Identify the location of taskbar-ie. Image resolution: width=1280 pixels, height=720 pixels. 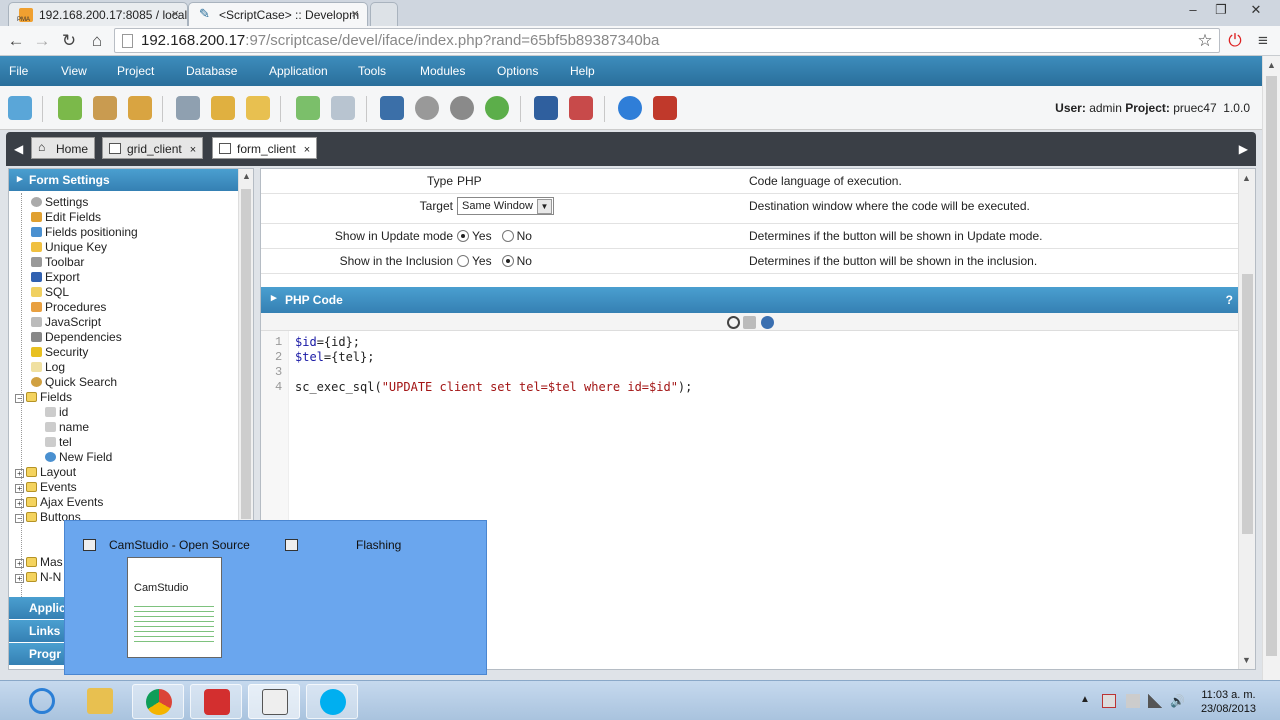
(42, 701).